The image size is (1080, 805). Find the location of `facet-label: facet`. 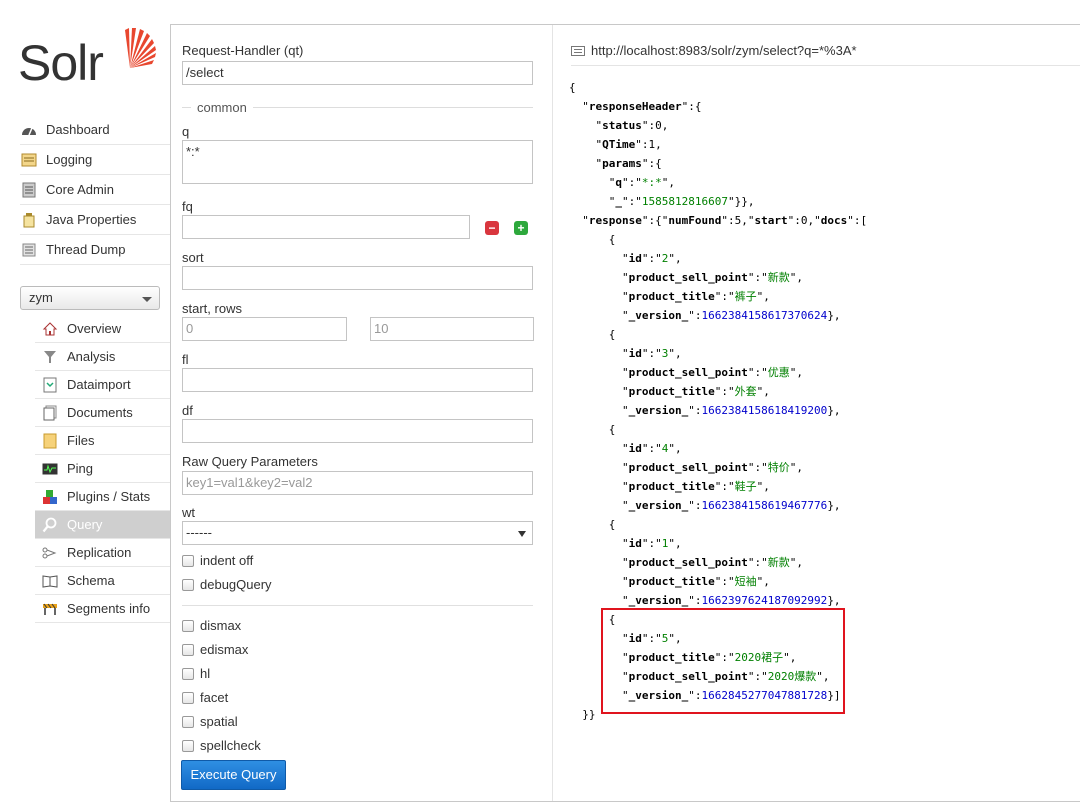

facet-label: facet is located at coordinates (214, 697).